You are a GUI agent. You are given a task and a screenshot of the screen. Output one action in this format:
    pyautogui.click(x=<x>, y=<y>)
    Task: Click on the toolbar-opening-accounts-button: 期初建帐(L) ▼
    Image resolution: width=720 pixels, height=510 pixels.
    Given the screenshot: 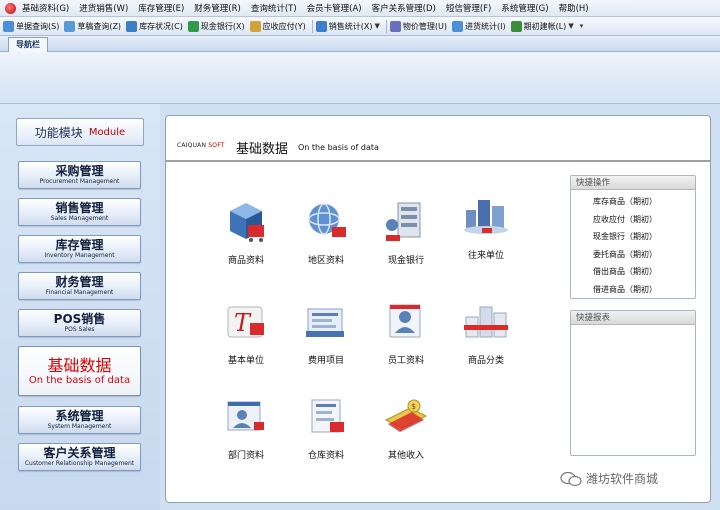 What is the action you would take?
    pyautogui.click(x=544, y=26)
    